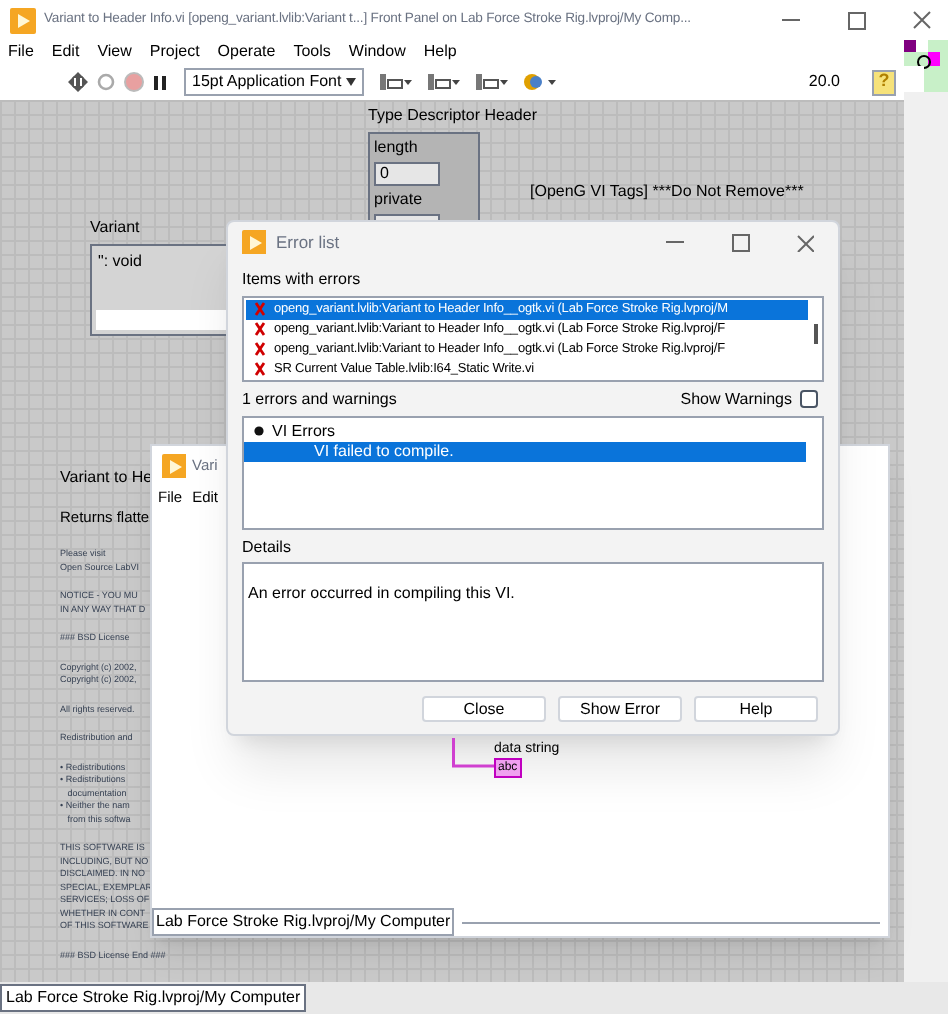 Image resolution: width=948 pixels, height=1014 pixels. I want to click on show-warnings-checkbox, so click(809, 399).